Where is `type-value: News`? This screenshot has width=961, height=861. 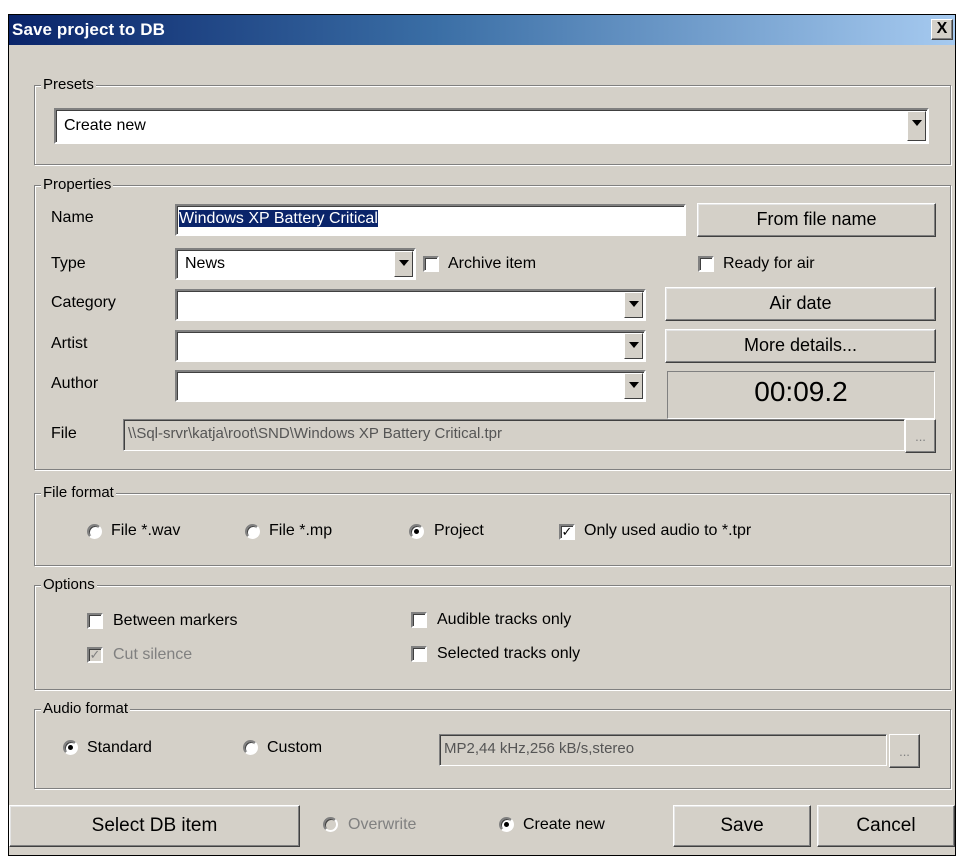
type-value: News is located at coordinates (205, 263).